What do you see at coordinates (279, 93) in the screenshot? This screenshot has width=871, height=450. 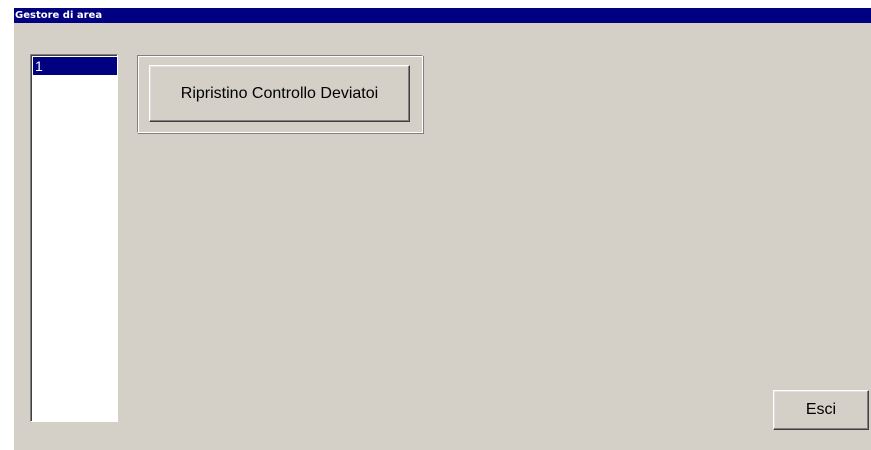 I see `restore-switch-control-button: Ripristino Controllo Deviatoi` at bounding box center [279, 93].